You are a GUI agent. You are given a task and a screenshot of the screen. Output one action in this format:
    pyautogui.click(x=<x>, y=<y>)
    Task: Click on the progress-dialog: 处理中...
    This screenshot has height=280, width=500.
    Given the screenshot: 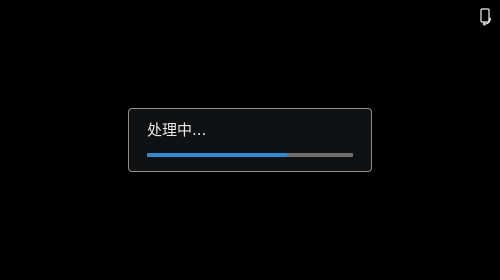 What is the action you would take?
    pyautogui.click(x=250, y=140)
    